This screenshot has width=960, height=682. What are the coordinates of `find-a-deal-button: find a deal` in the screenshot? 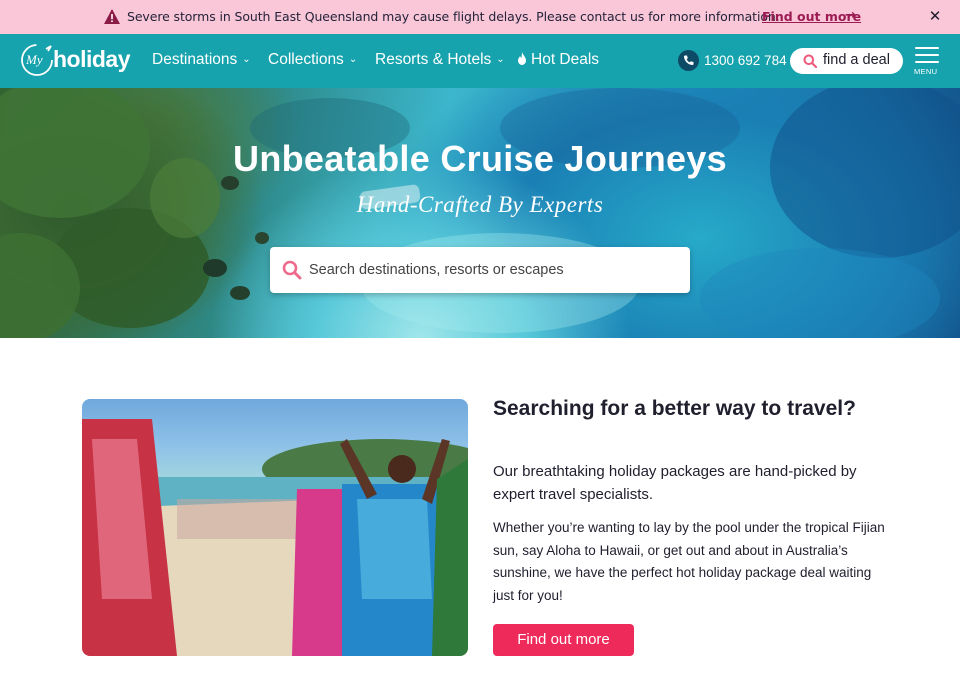 It's located at (846, 61).